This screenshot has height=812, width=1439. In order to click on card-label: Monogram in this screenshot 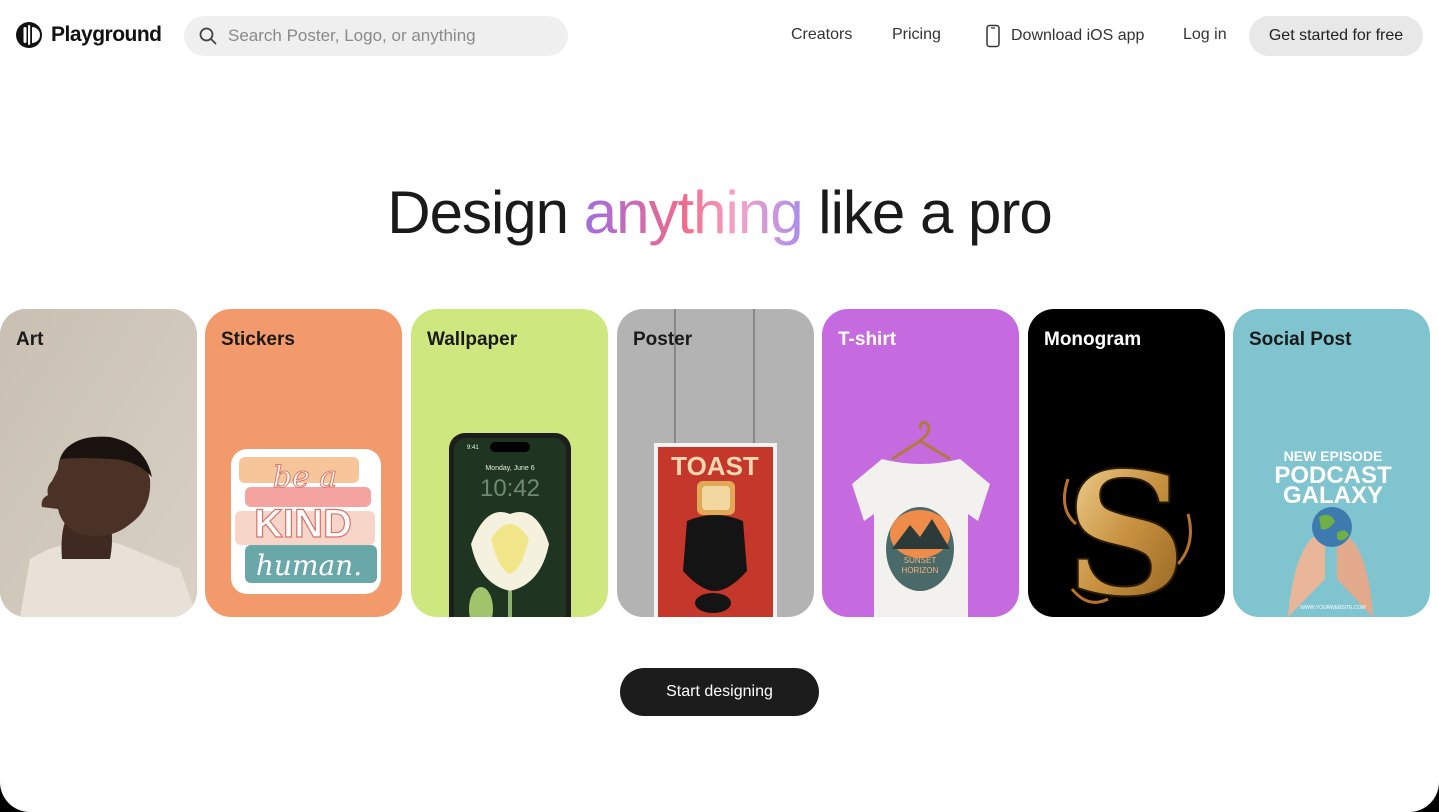, I will do `click(1093, 339)`.